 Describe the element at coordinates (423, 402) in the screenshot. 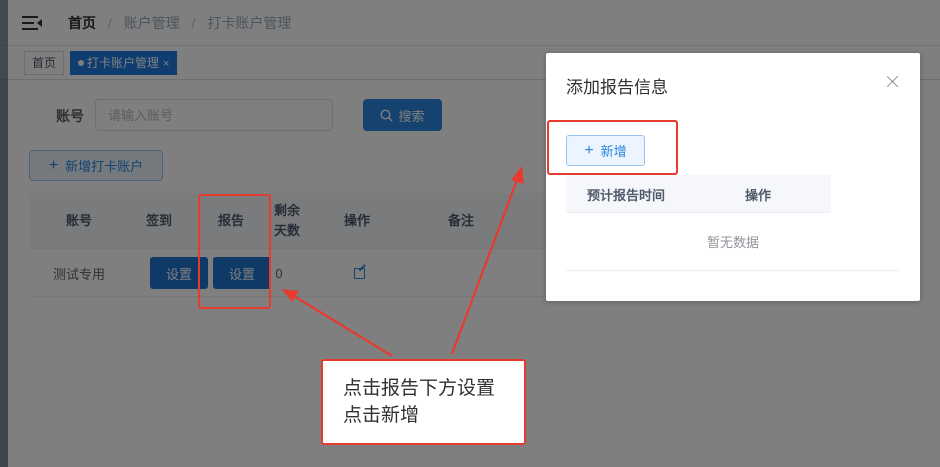

I see `annotation-callout: 点击报告下方设置 点击新增` at that location.